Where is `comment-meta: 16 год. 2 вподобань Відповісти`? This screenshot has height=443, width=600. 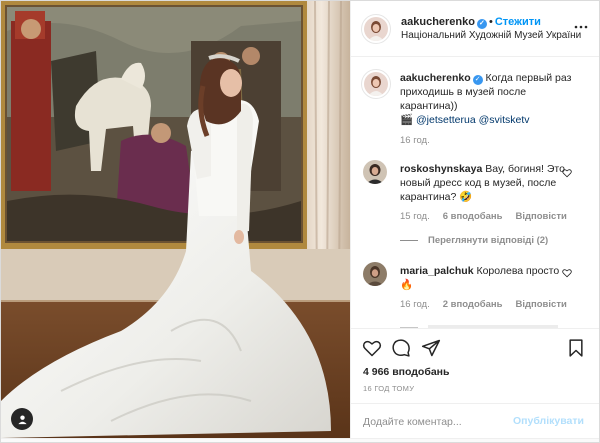
comment-meta: 16 год. 2 вподобань Відповісти is located at coordinates (490, 304).